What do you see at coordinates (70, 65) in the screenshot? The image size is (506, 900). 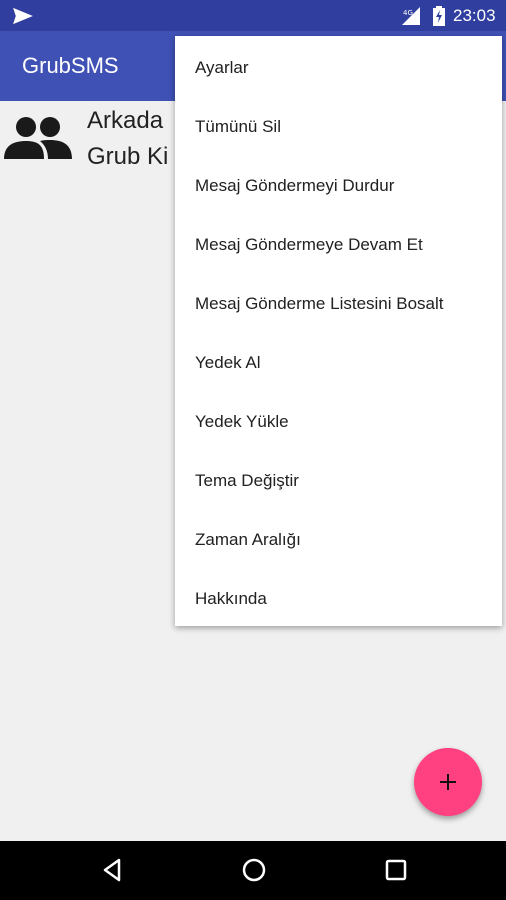 I see `app-title: GrubSMS` at bounding box center [70, 65].